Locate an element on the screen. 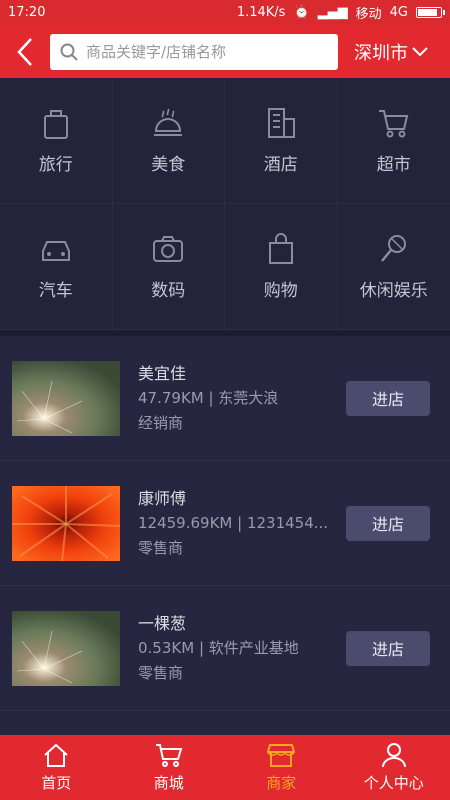 This screenshot has width=450, height=800. shopping-bag-icon is located at coordinates (280, 248).